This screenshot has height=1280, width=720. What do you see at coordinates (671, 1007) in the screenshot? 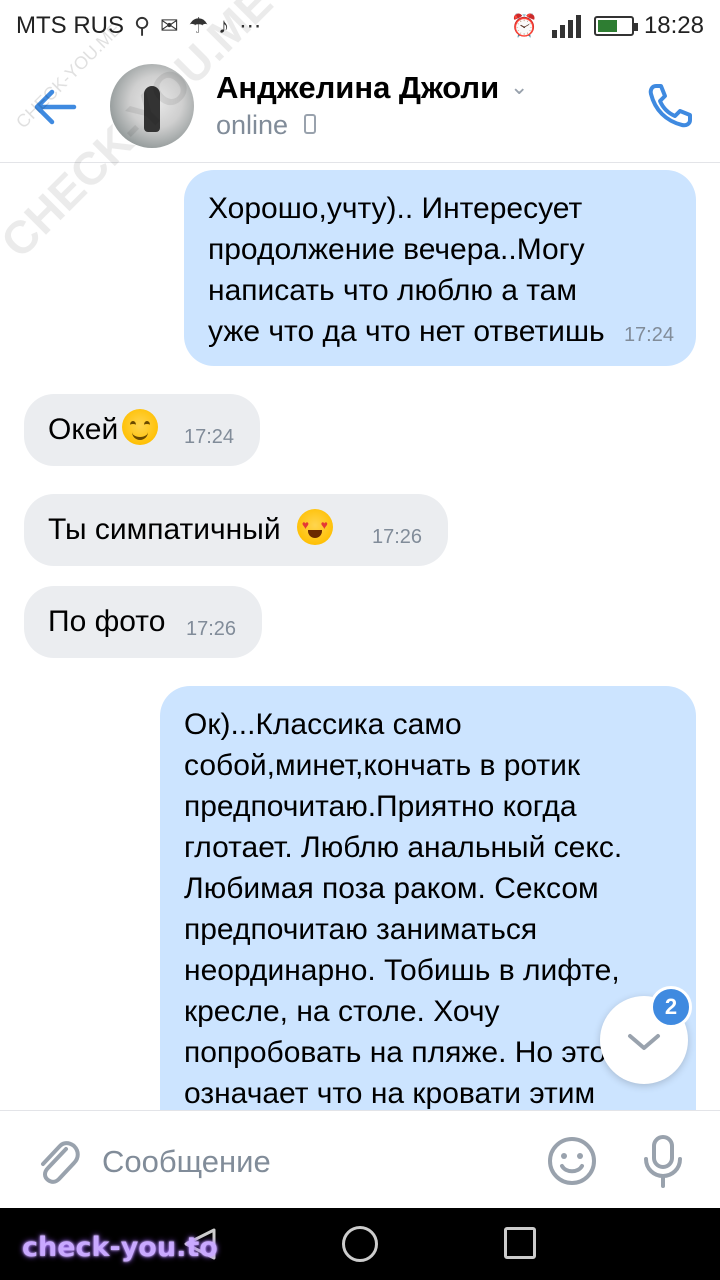
I see `unread-count-badge: 2` at bounding box center [671, 1007].